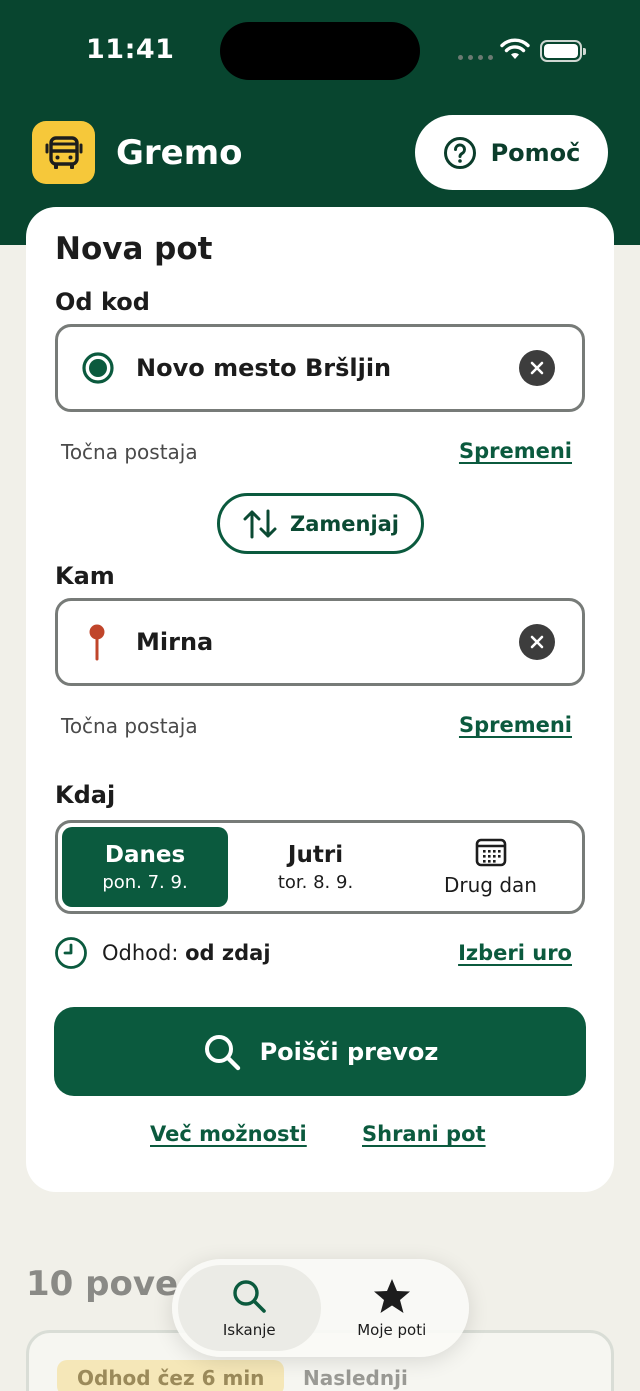  What do you see at coordinates (140, 953) in the screenshot?
I see `departure-prefix: Odhod:` at bounding box center [140, 953].